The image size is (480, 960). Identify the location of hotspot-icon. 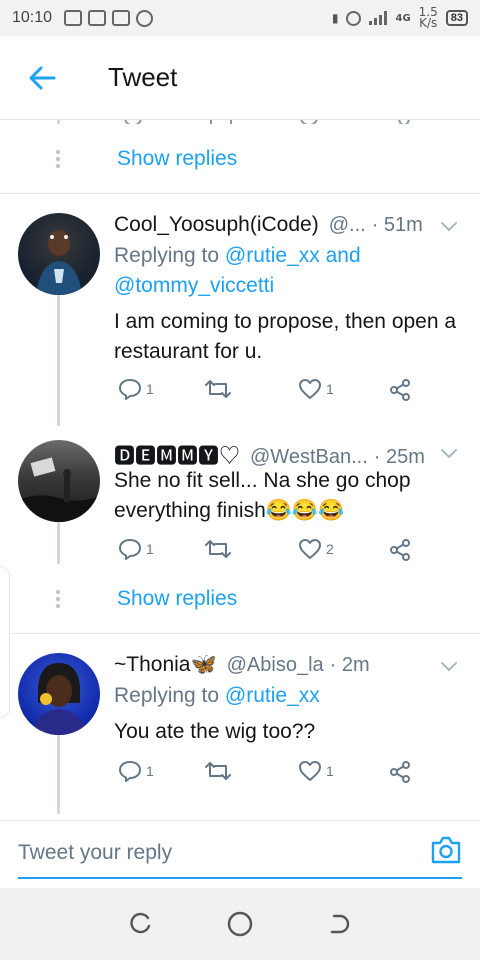
(145, 18).